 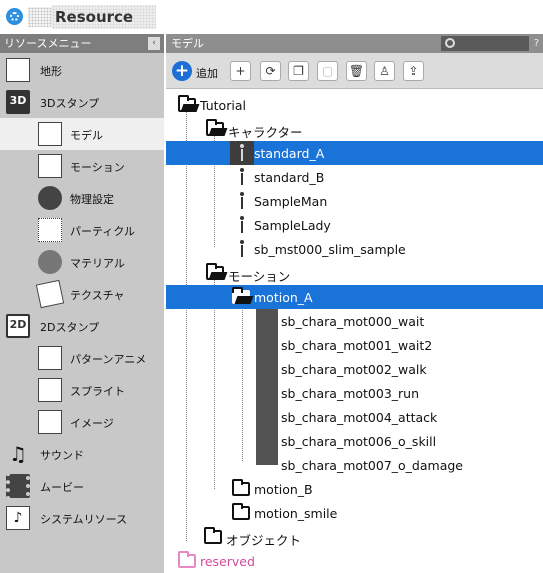 What do you see at coordinates (50, 358) in the screenshot?
I see `pattern-anime-icon` at bounding box center [50, 358].